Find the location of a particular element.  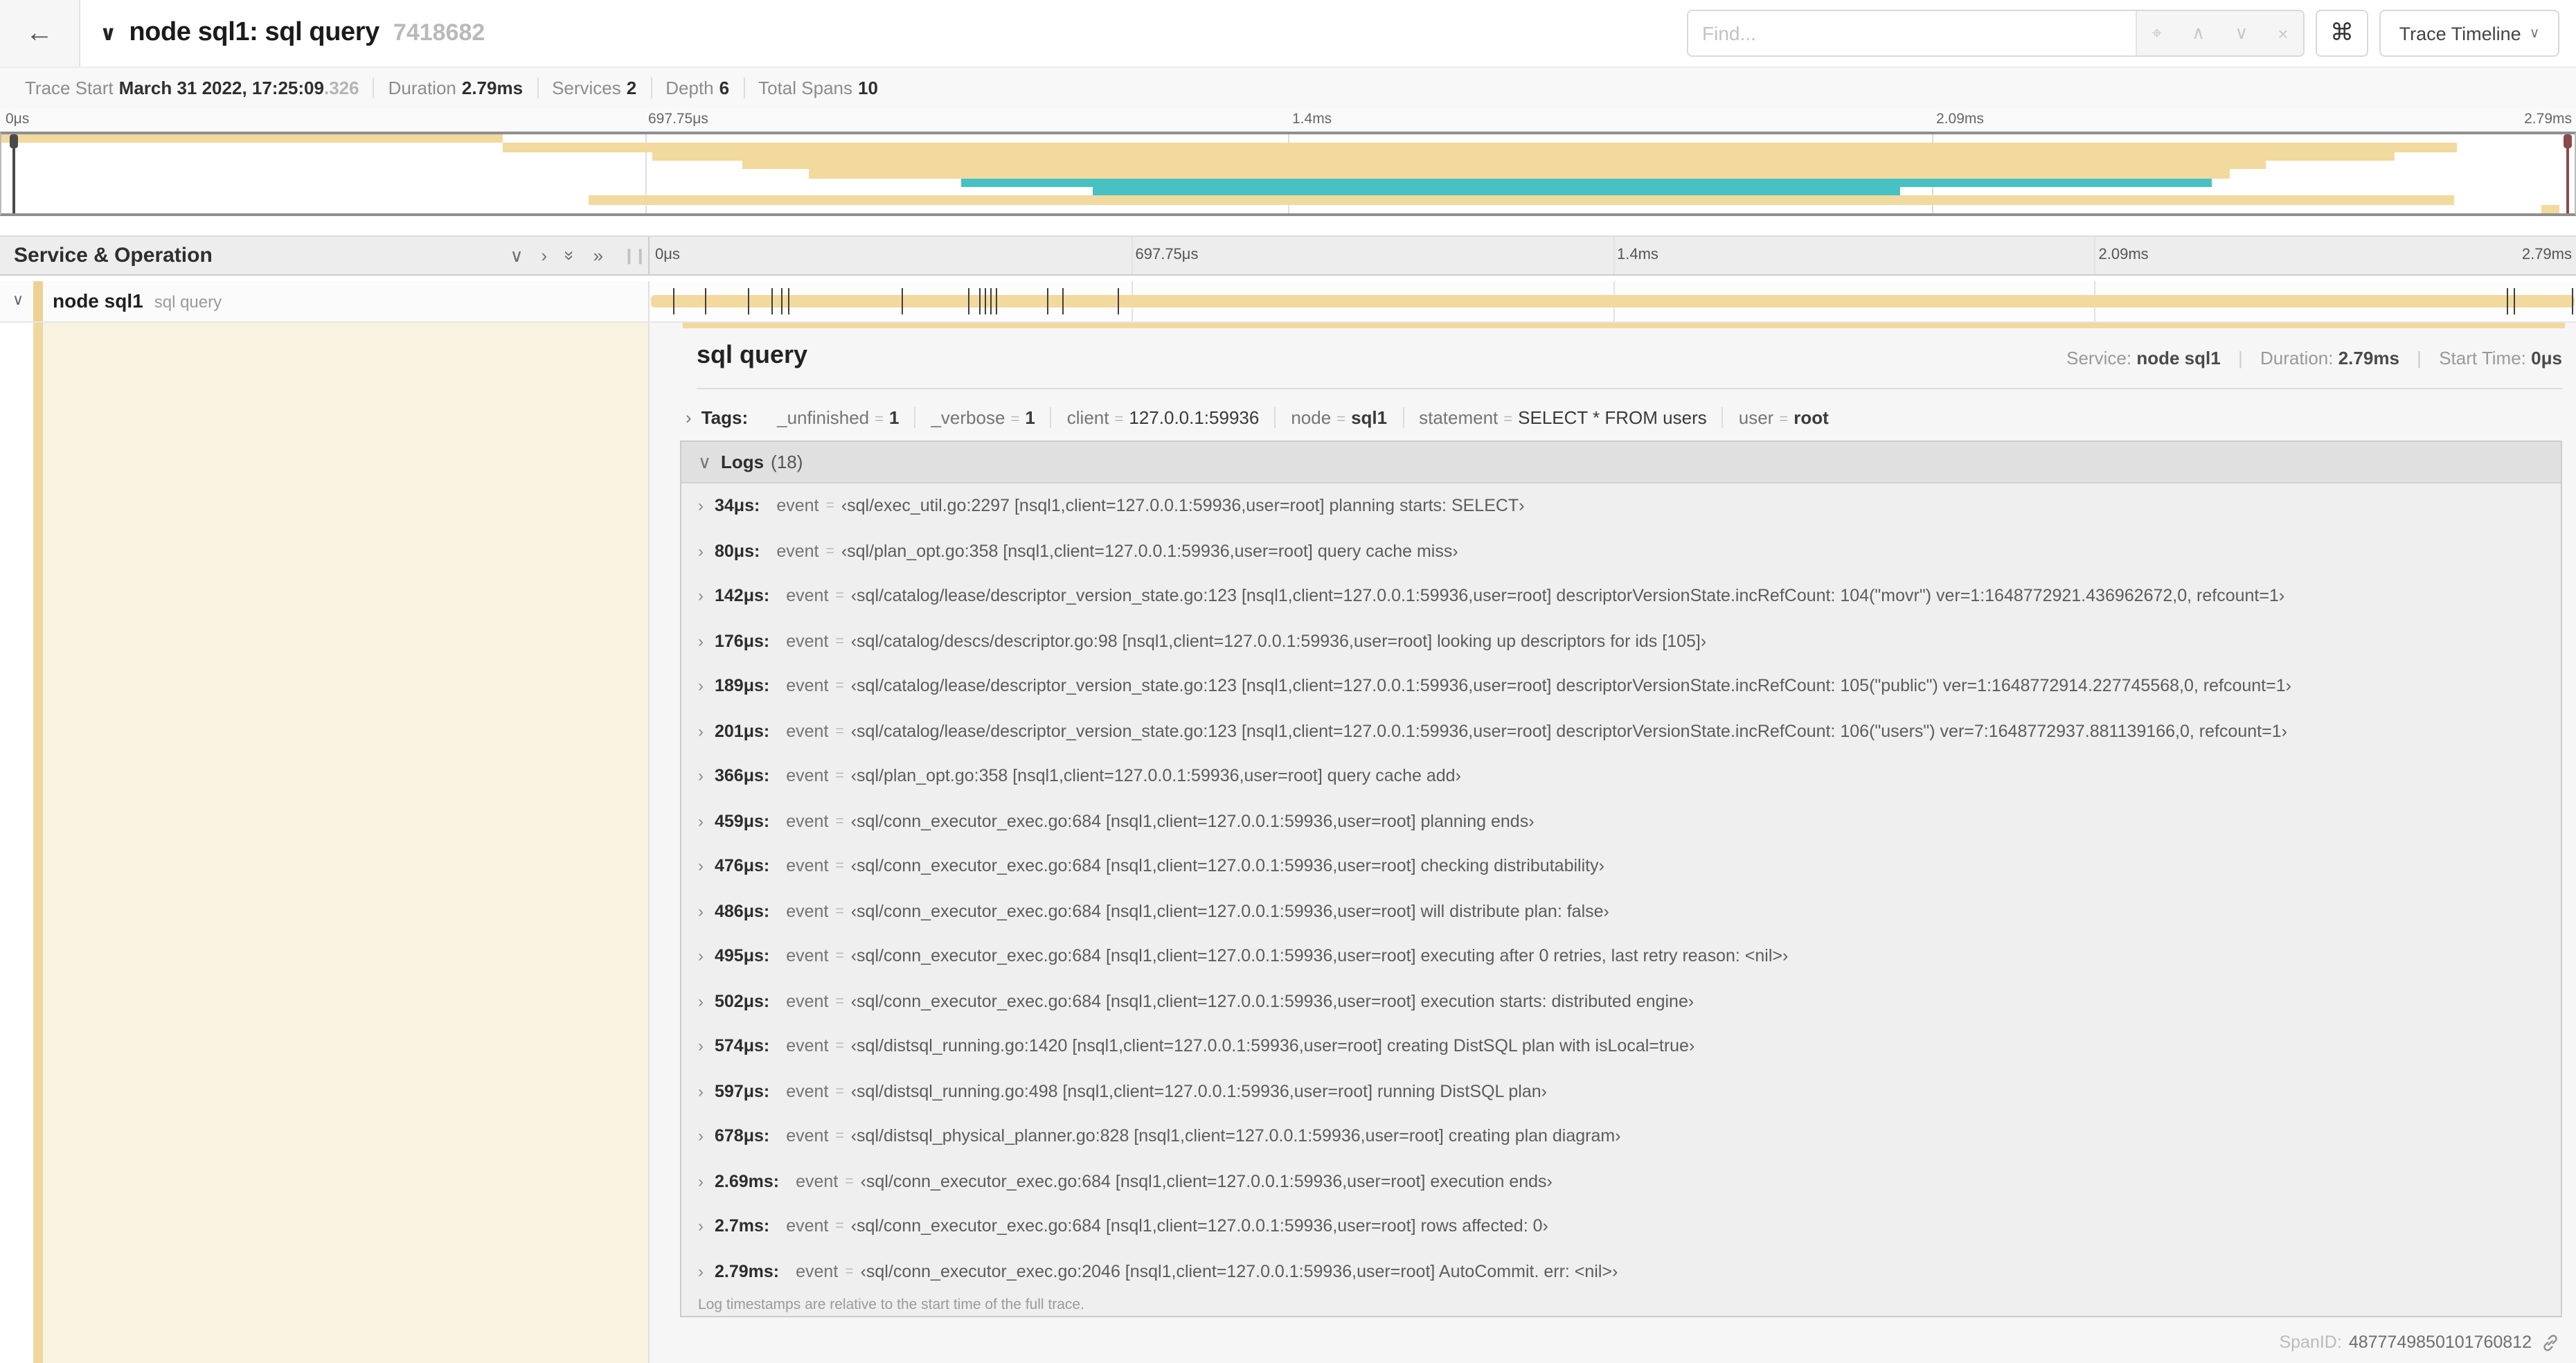

minimap-tick-row: 0μs 697.75μs 1.4ms 2.09ms 2.79ms is located at coordinates (1288, 120).